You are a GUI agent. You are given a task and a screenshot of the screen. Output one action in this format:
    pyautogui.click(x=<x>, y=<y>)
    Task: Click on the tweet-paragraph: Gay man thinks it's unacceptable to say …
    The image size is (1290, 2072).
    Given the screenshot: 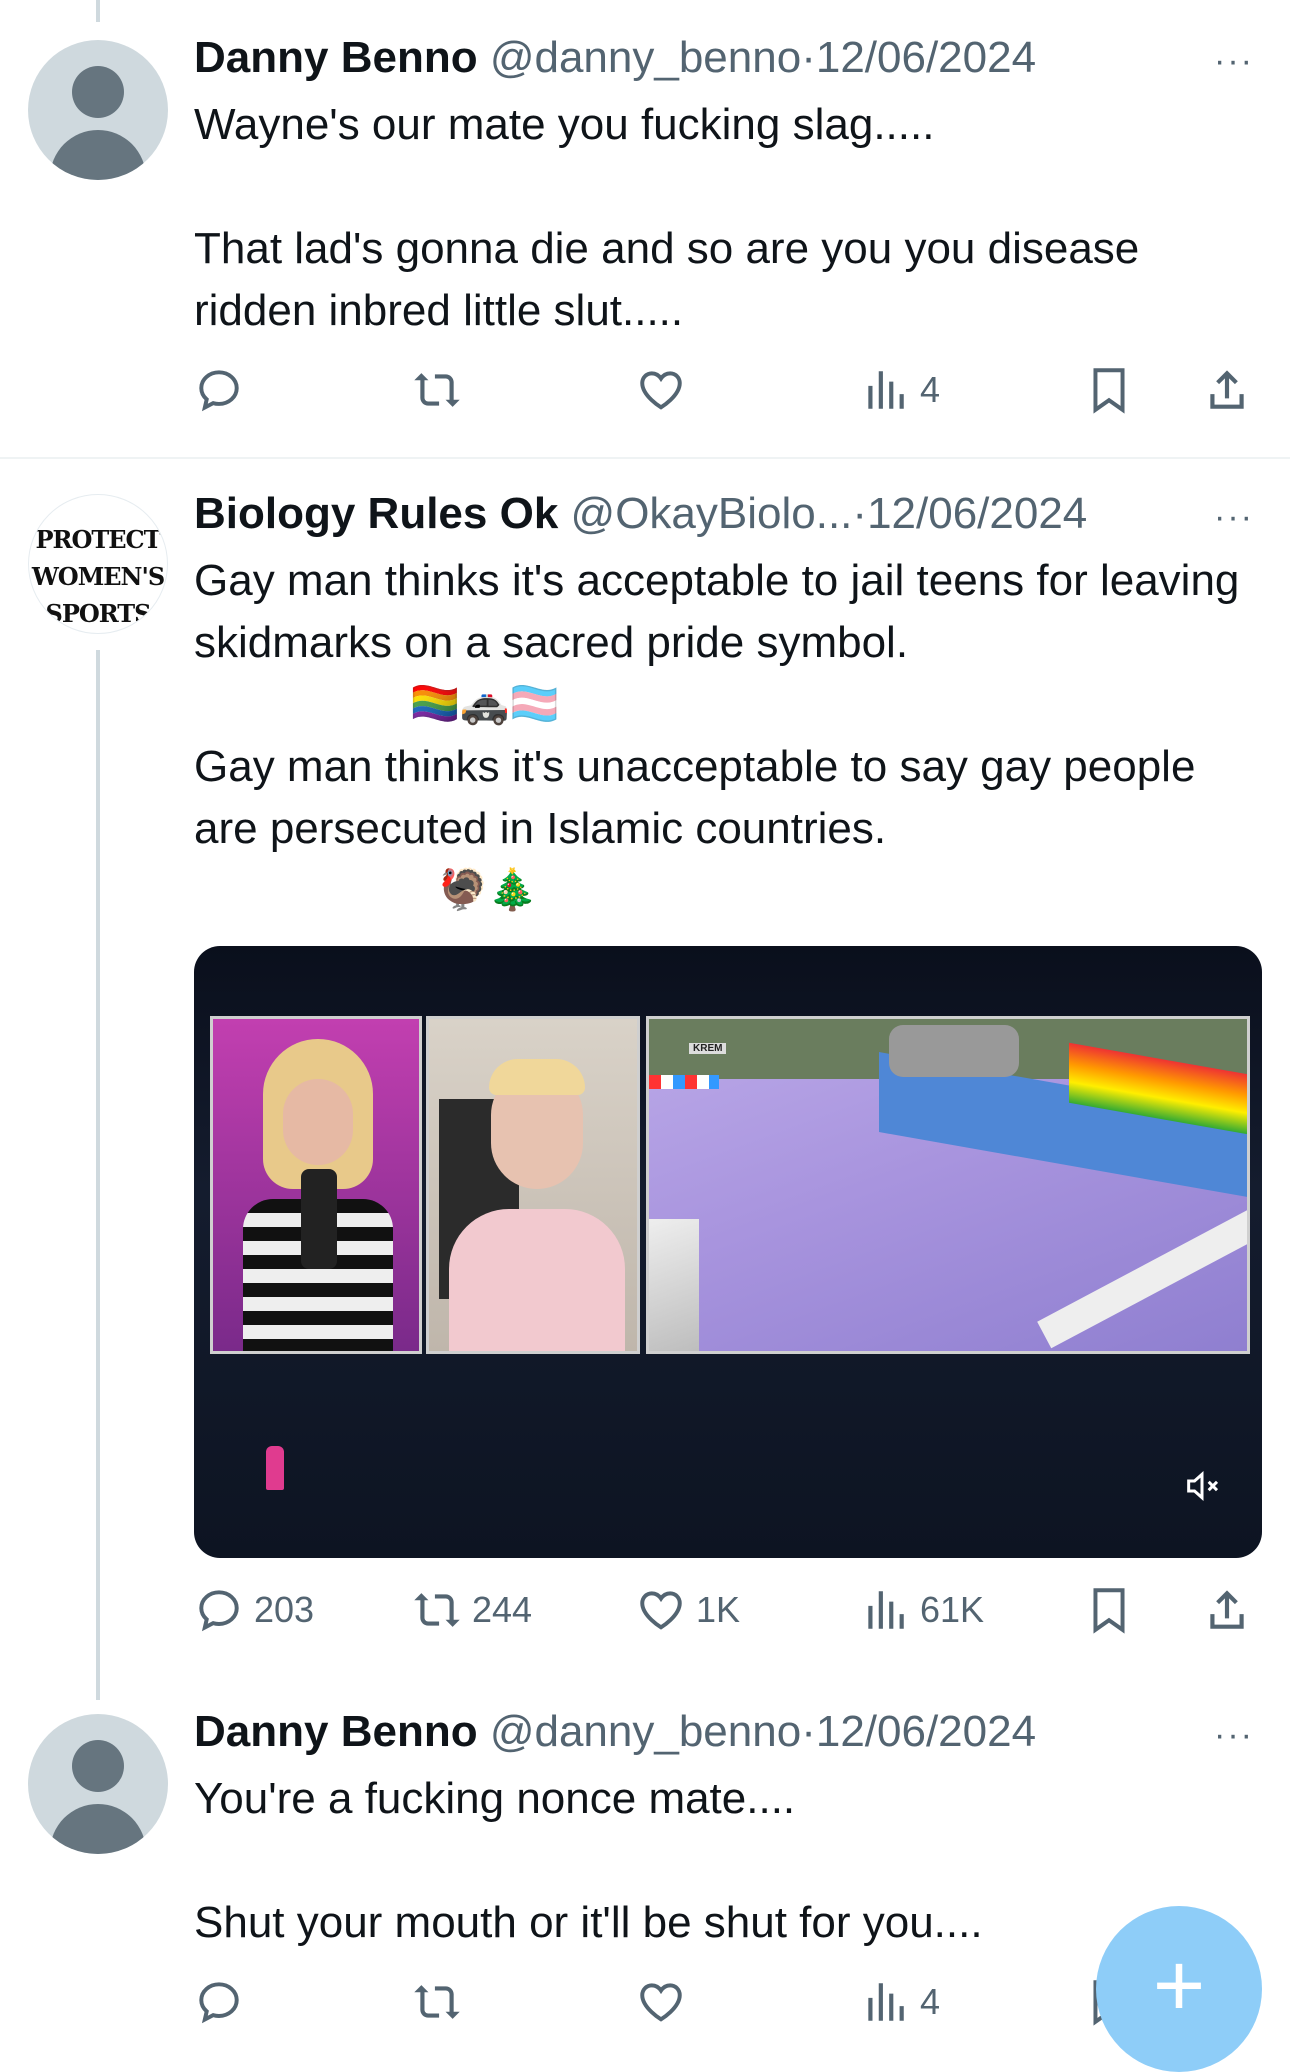 What is the action you would take?
    pyautogui.click(x=695, y=797)
    